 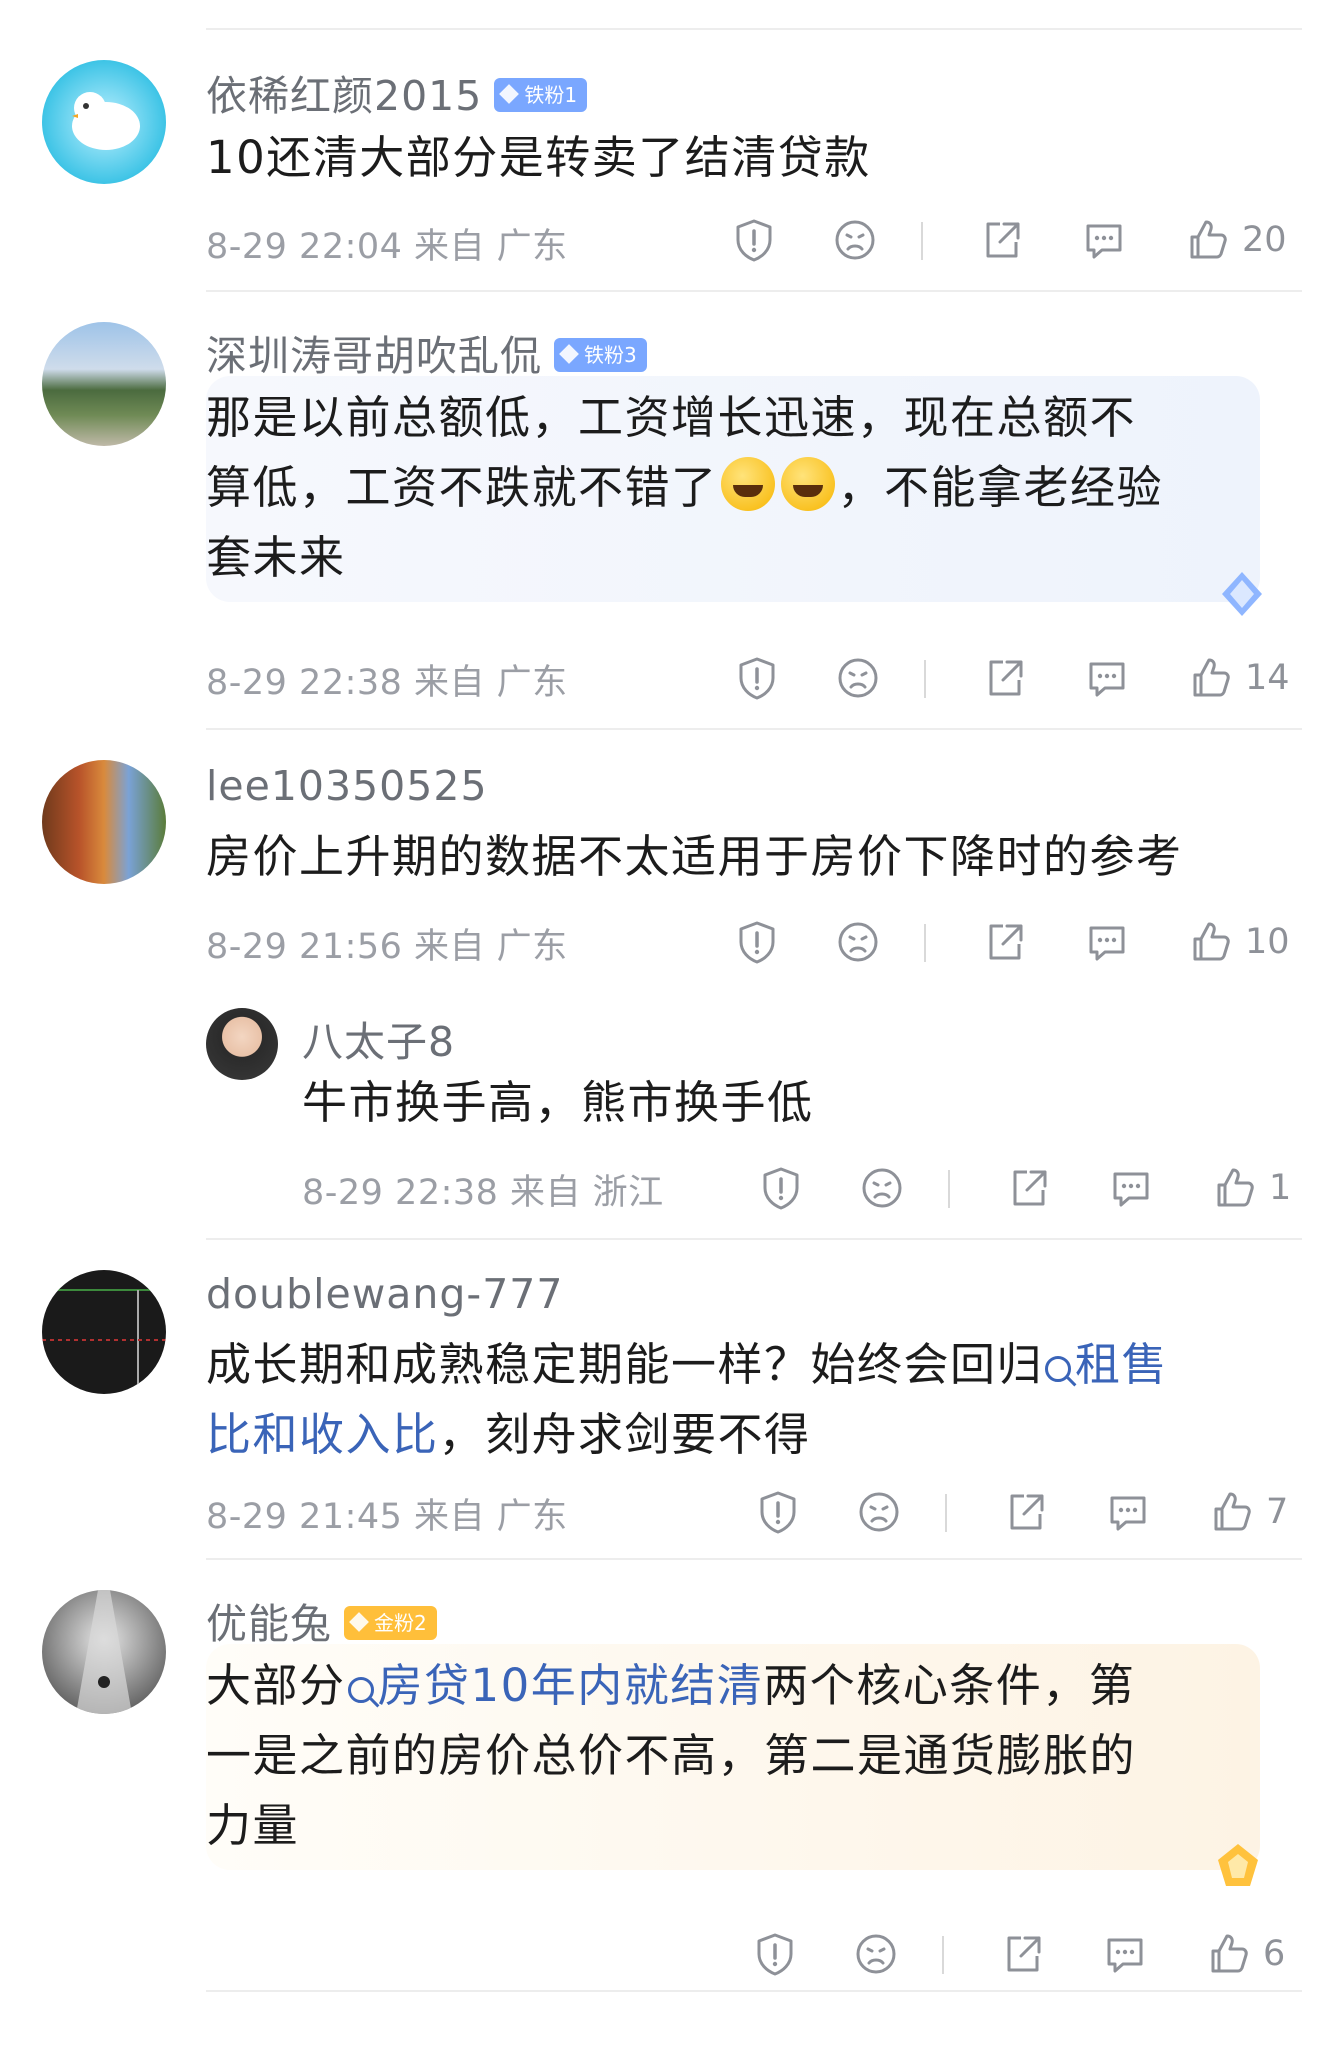 I want to click on username: 依稀红颜2015 铁粉1, so click(x=397, y=92).